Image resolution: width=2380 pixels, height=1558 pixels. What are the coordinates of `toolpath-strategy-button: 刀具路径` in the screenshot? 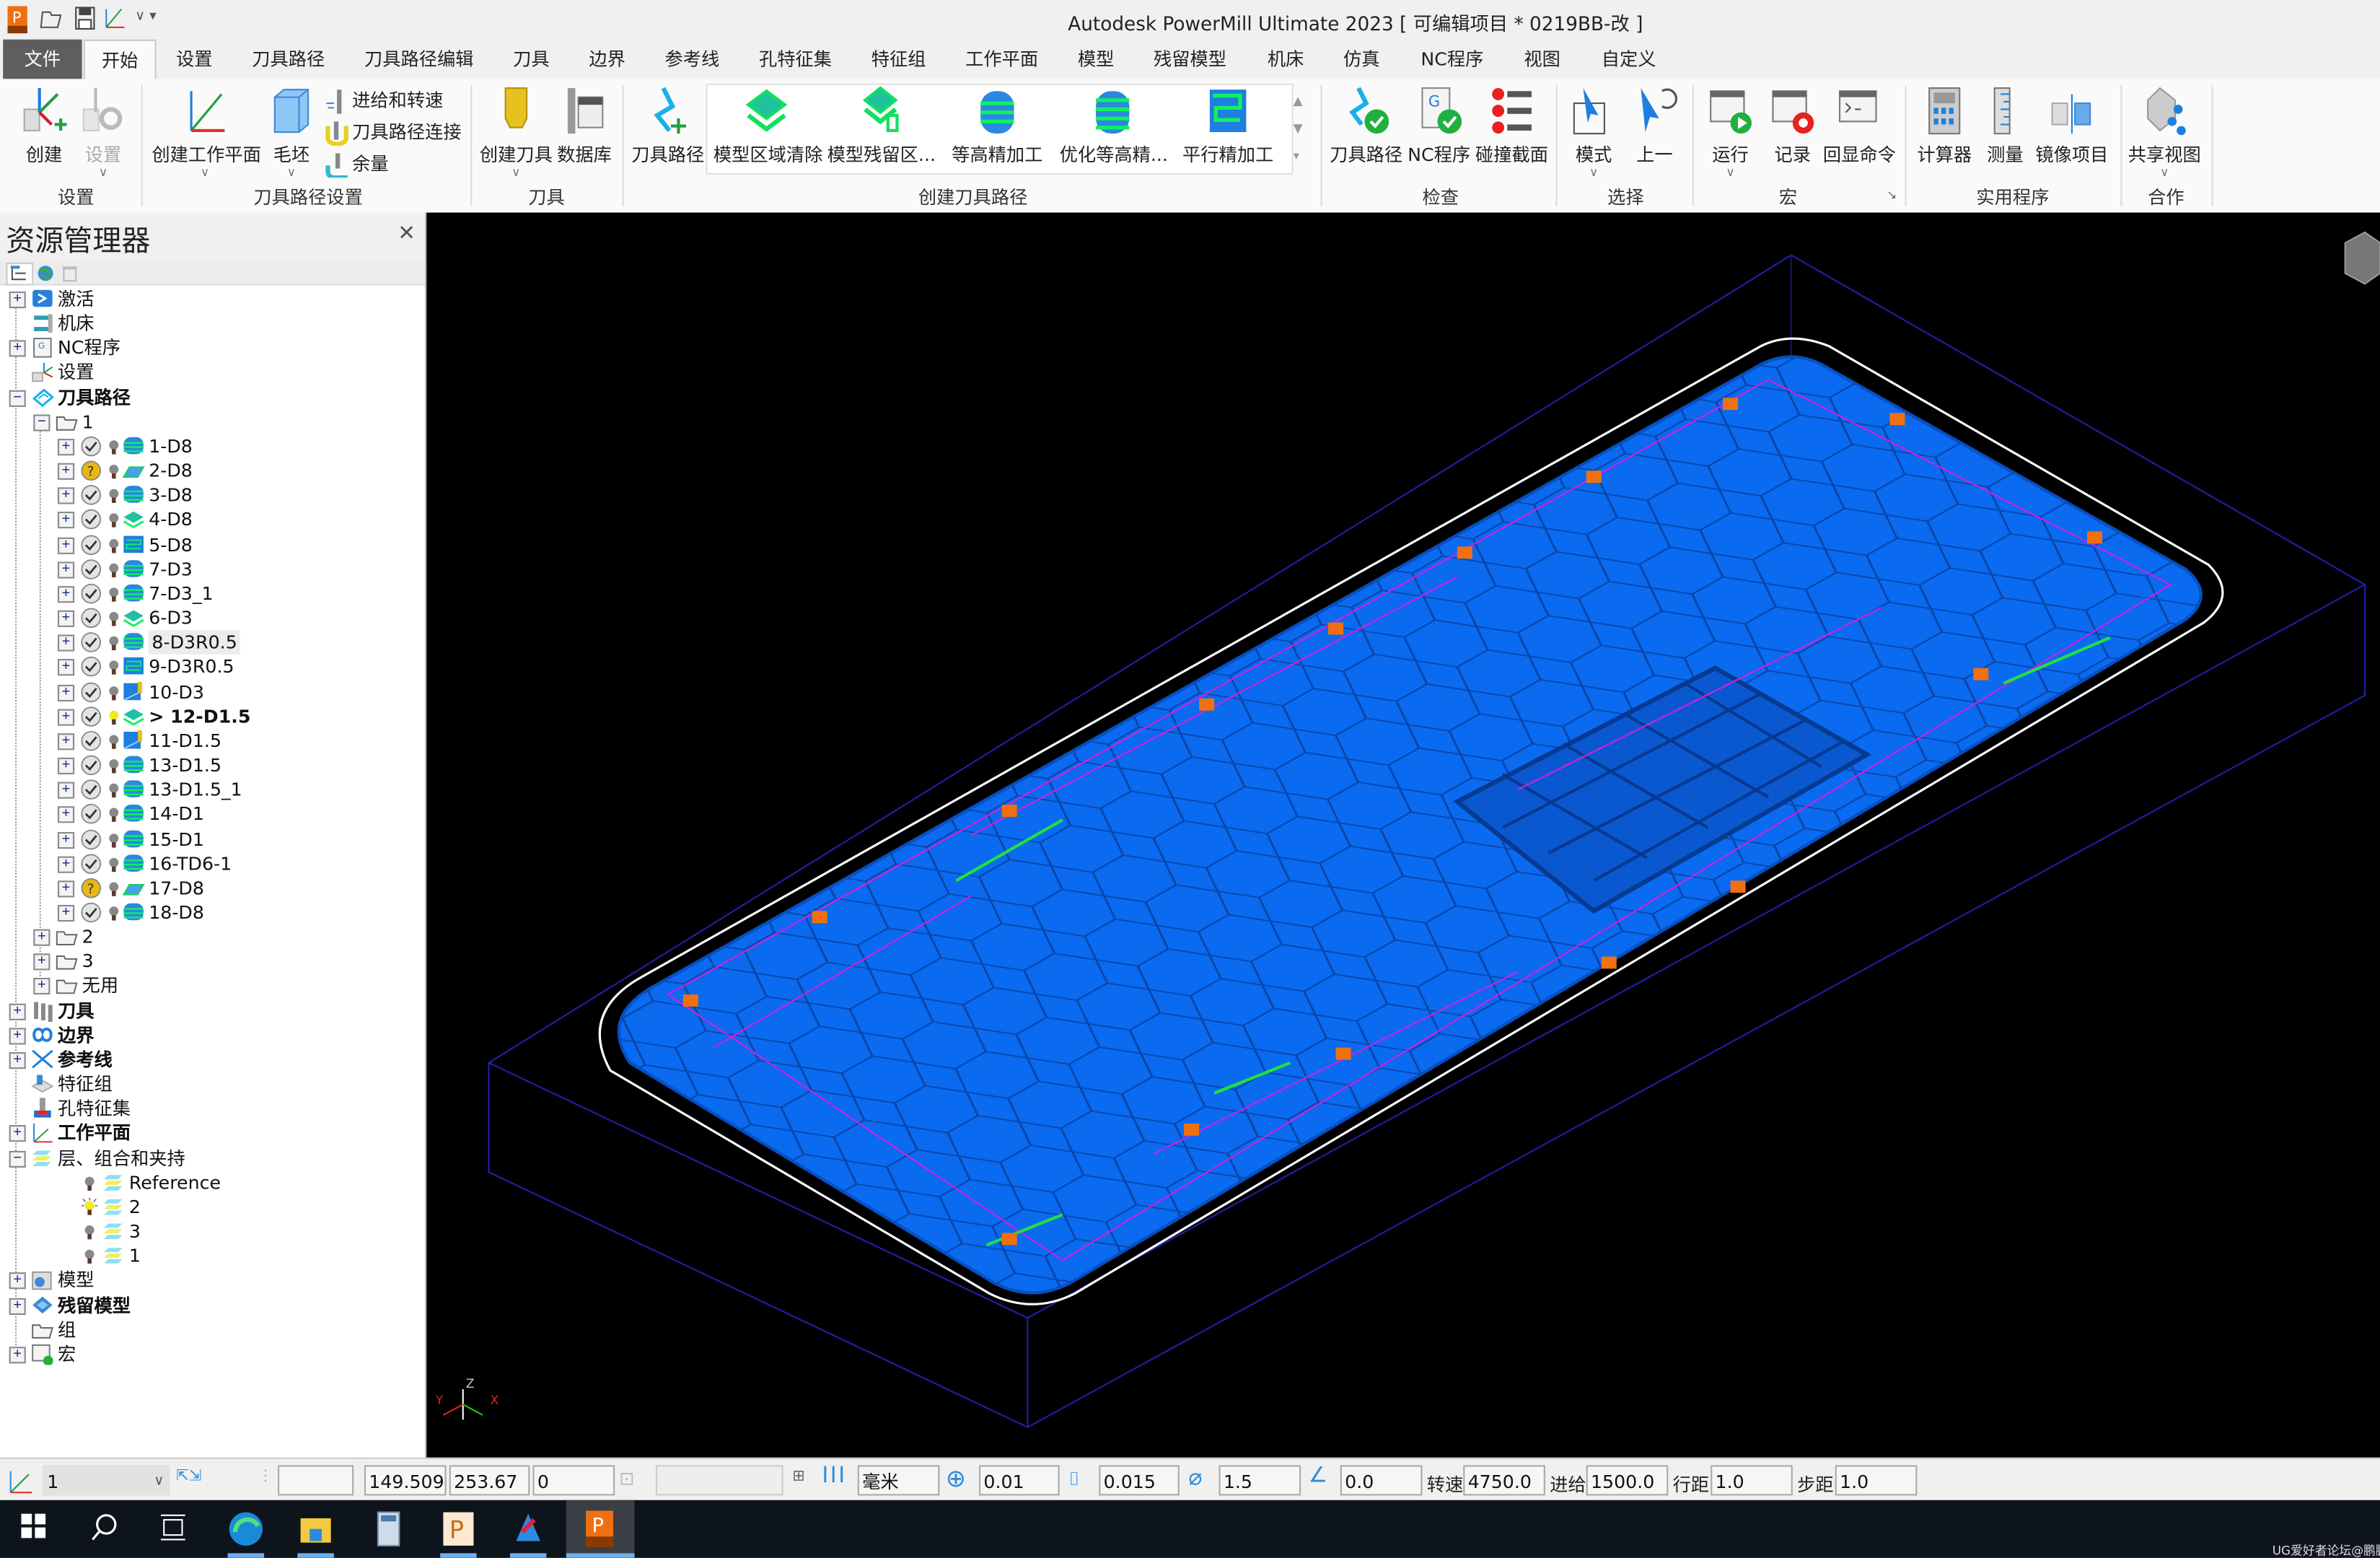 It's located at (668, 126).